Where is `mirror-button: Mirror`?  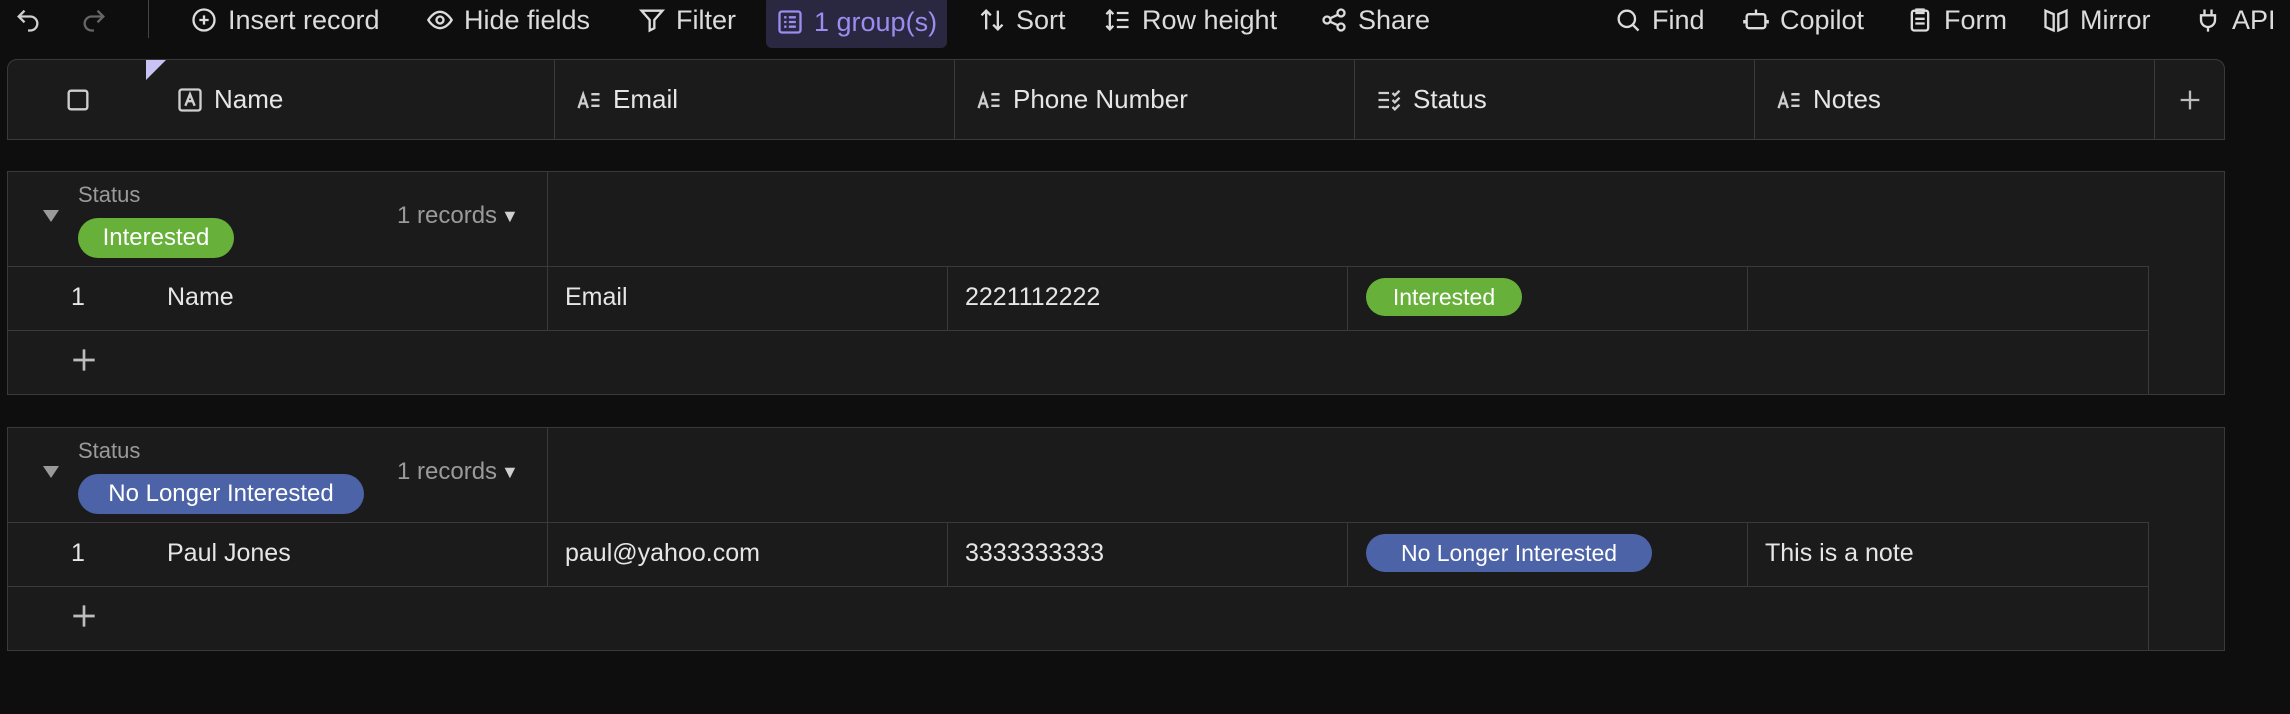
mirror-button: Mirror is located at coordinates (2096, 20).